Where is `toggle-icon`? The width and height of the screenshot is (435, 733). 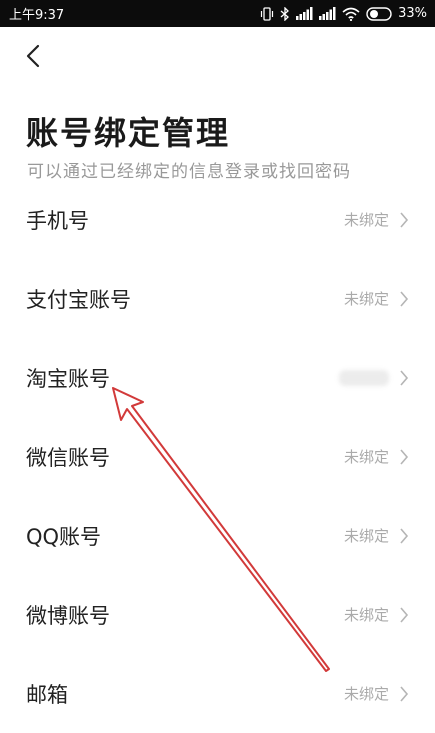
toggle-icon is located at coordinates (379, 13).